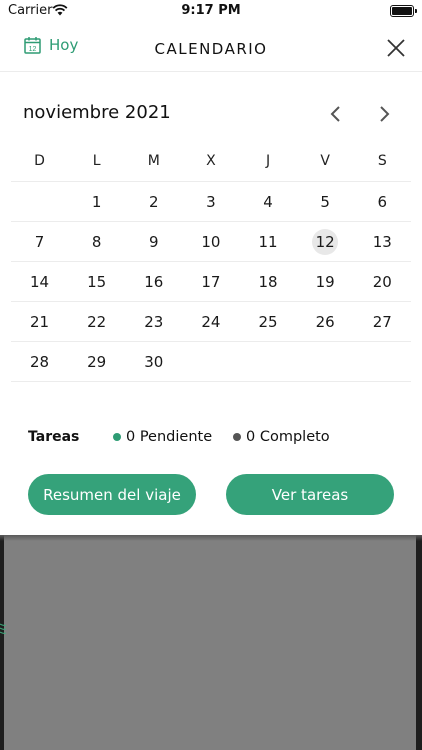 Image resolution: width=422 pixels, height=750 pixels. I want to click on day-cell: 13, so click(382, 241).